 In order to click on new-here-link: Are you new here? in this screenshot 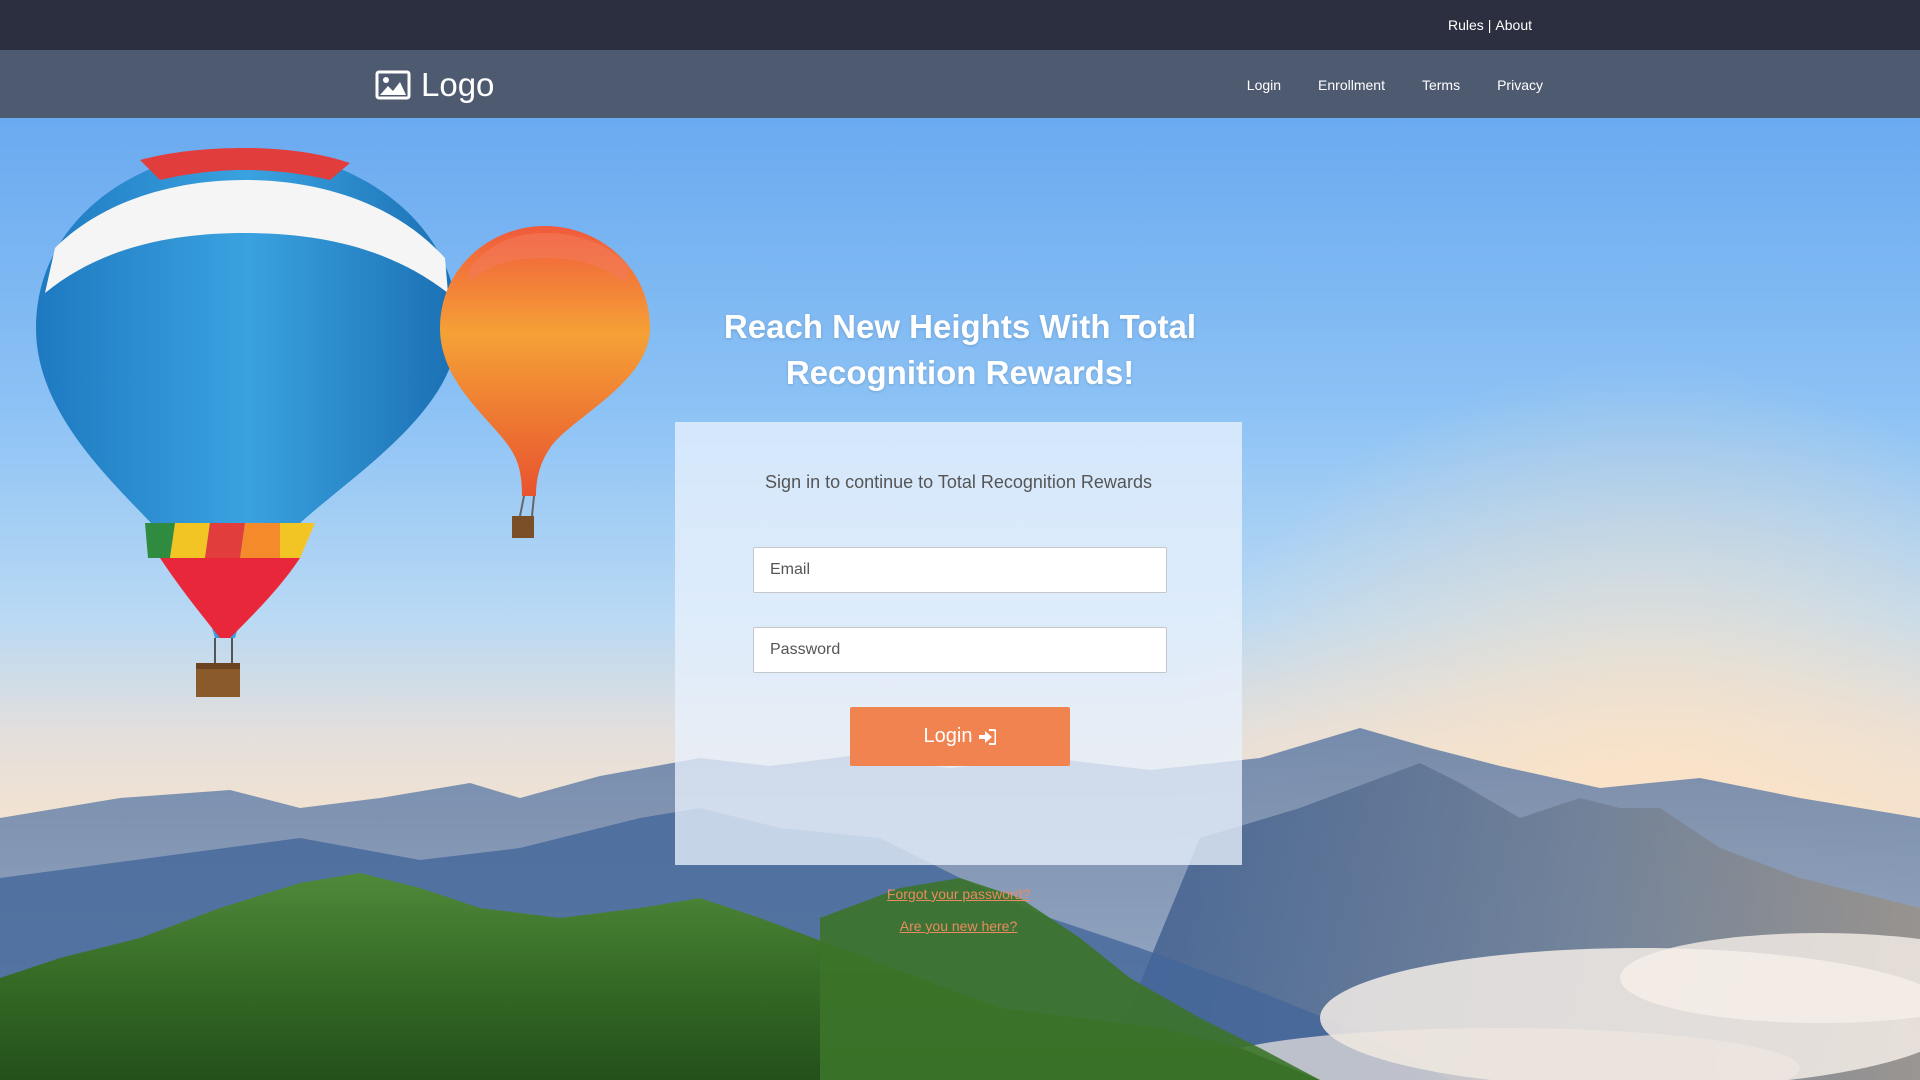, I will do `click(959, 926)`.